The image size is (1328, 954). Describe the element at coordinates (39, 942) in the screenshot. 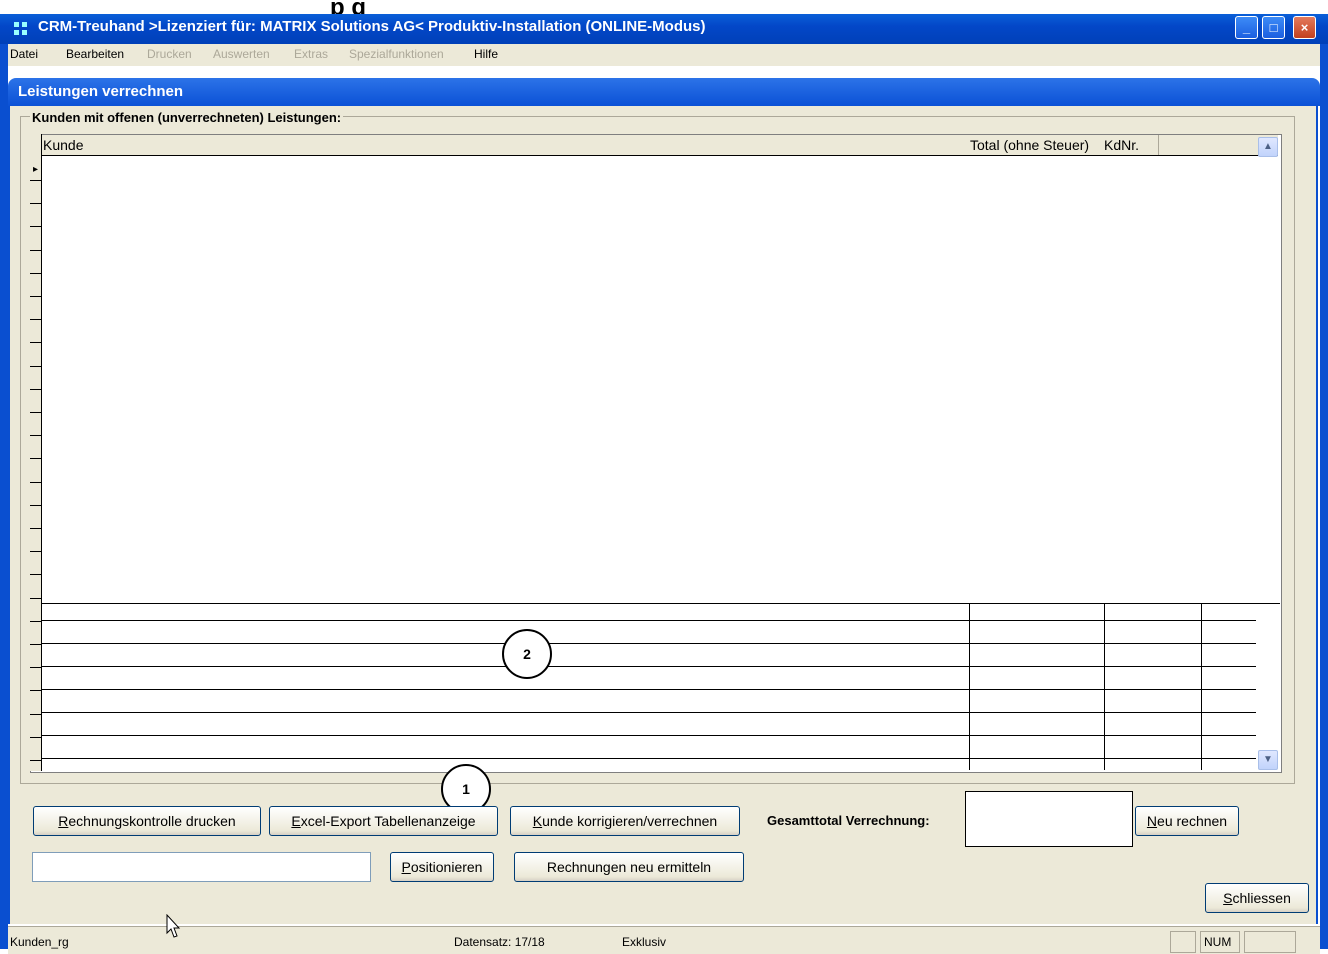

I see `status-table: Kunden_rg` at that location.